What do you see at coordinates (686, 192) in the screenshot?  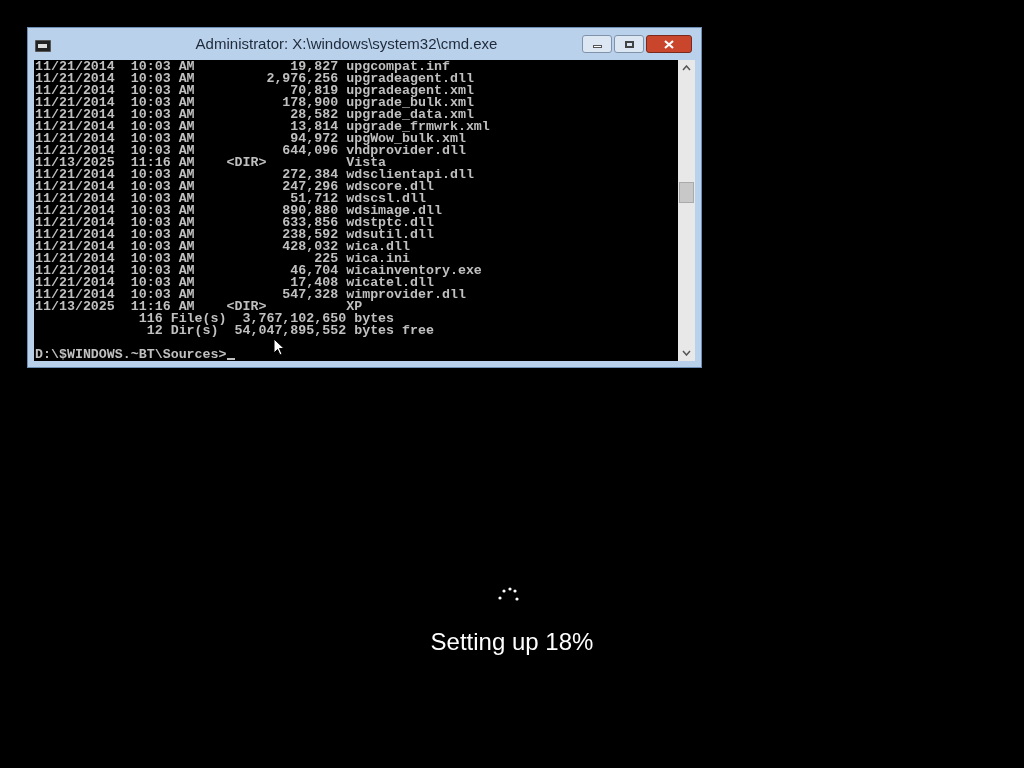 I see `scrollbar-thumb` at bounding box center [686, 192].